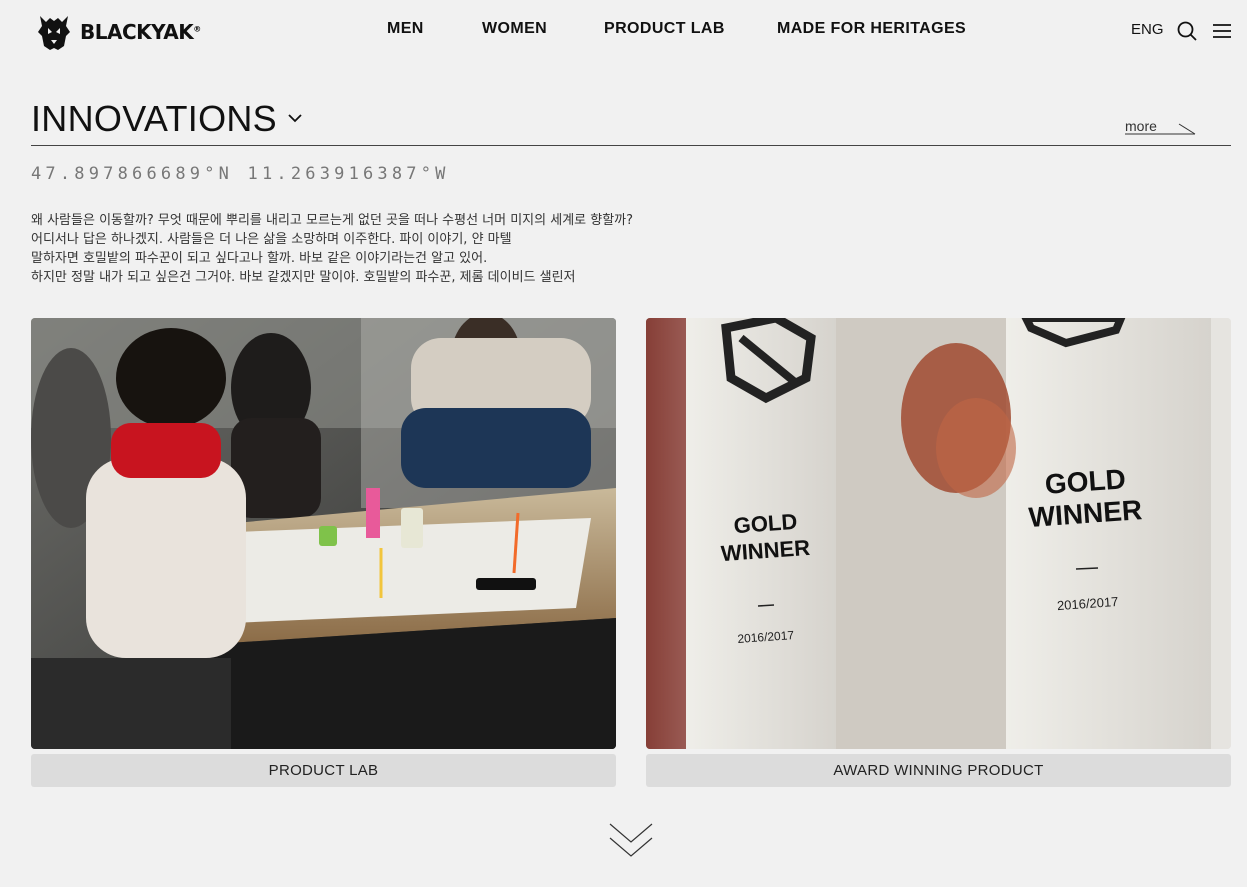  I want to click on nav-item-men: MEN, so click(405, 29).